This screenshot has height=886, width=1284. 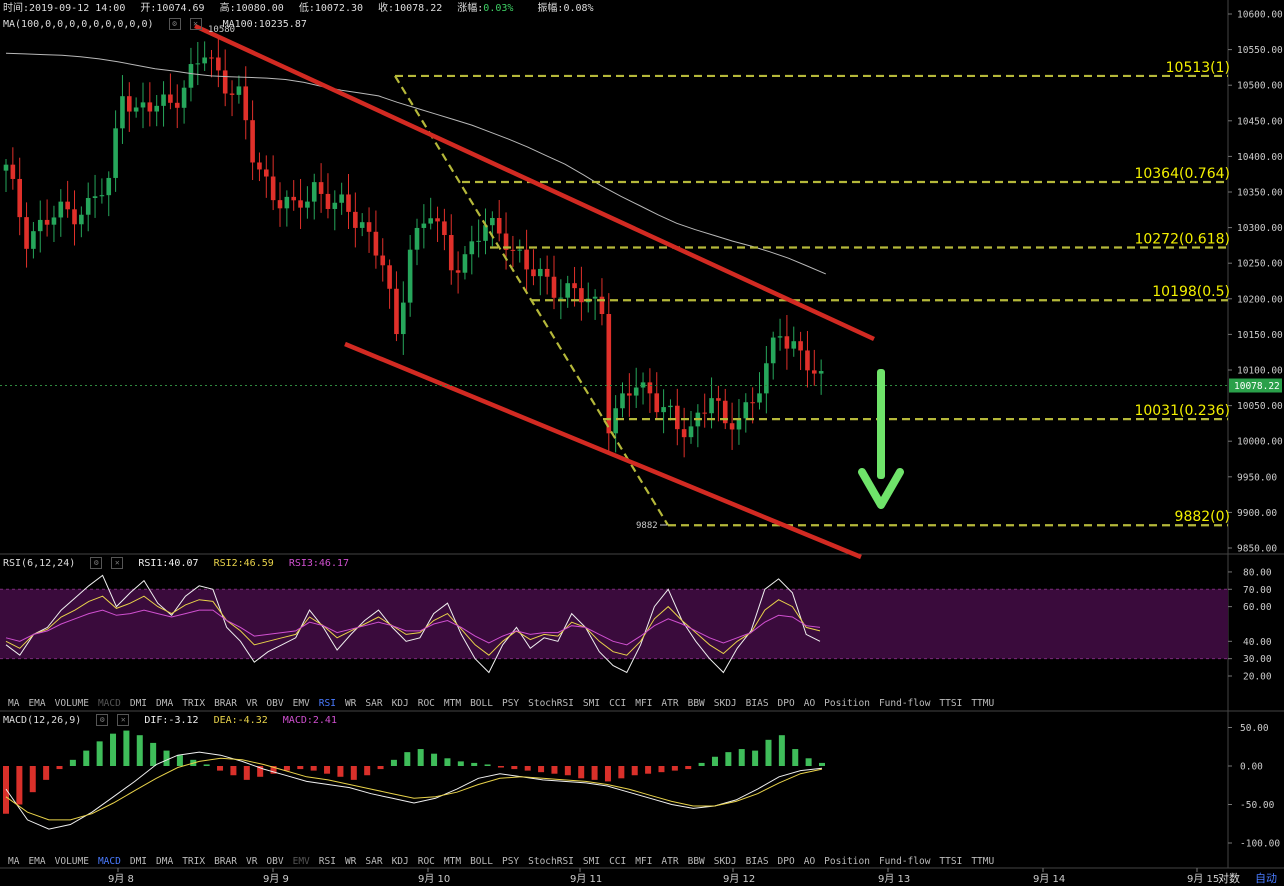 I want to click on open-readout: 开:10074.69, so click(x=172, y=8).